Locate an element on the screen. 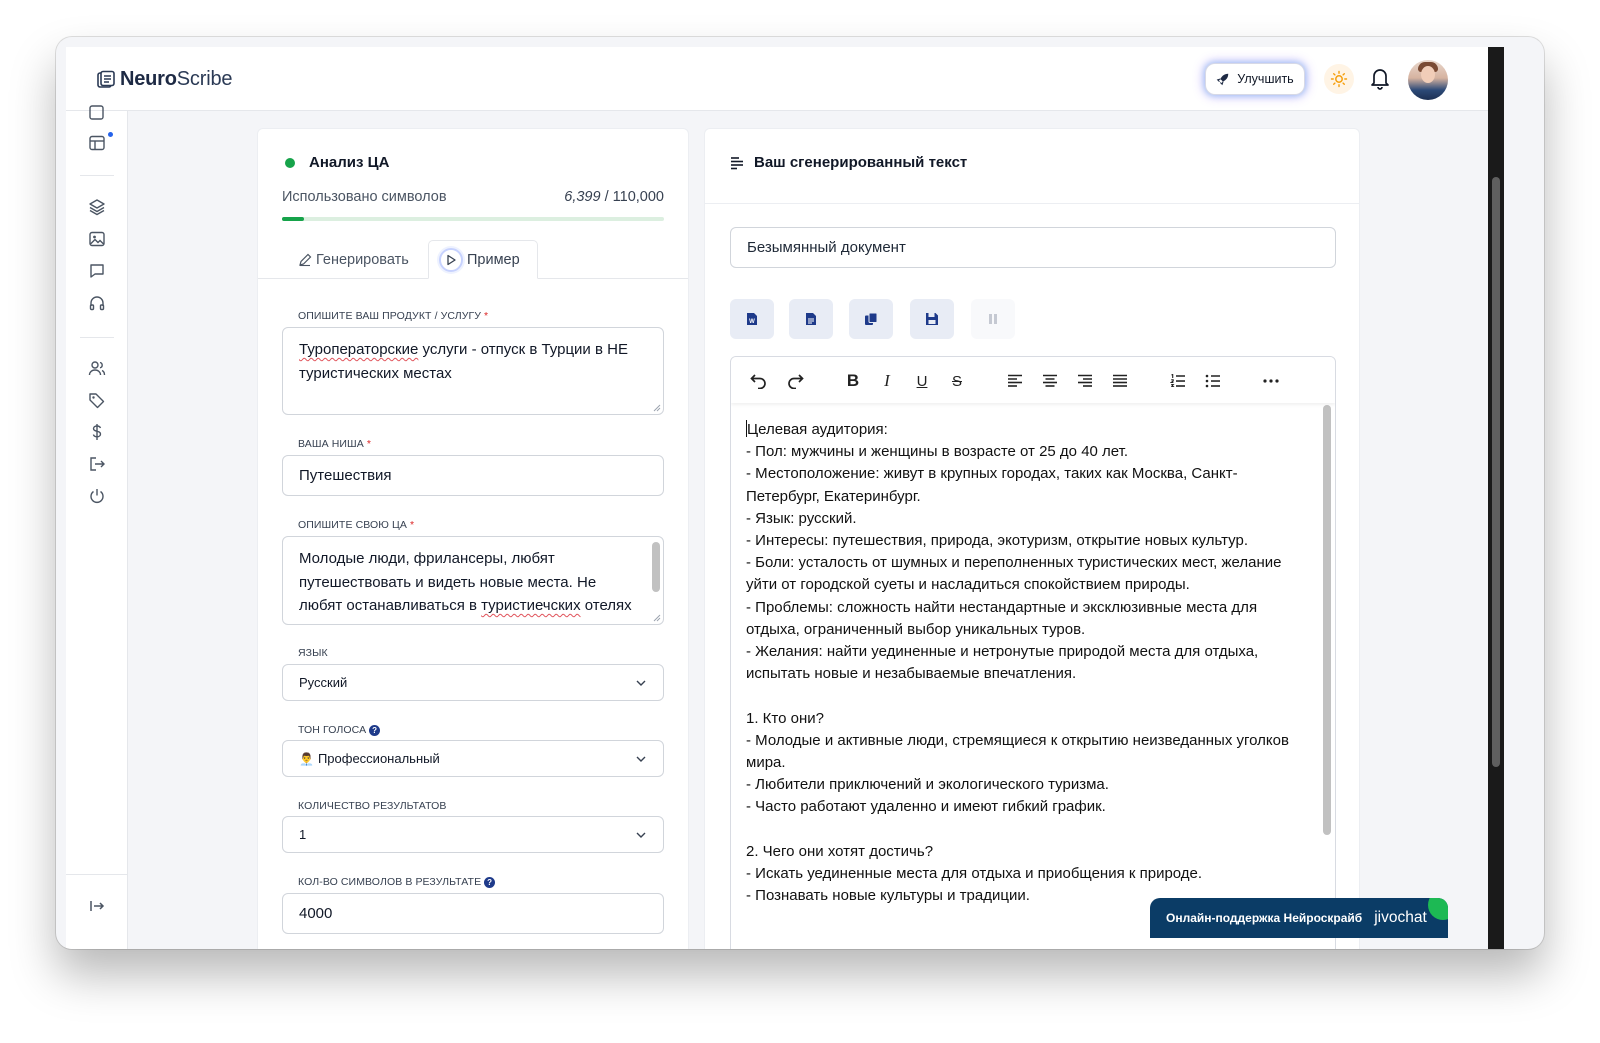 The image size is (1600, 1043). logo-icon is located at coordinates (106, 79).